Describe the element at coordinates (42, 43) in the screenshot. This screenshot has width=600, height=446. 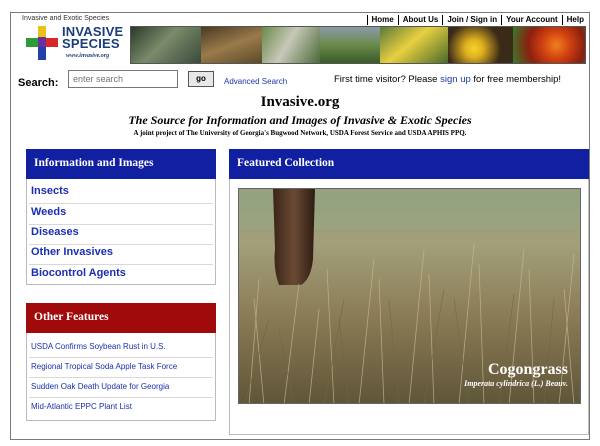
I see `puzzle-logo-icon` at that location.